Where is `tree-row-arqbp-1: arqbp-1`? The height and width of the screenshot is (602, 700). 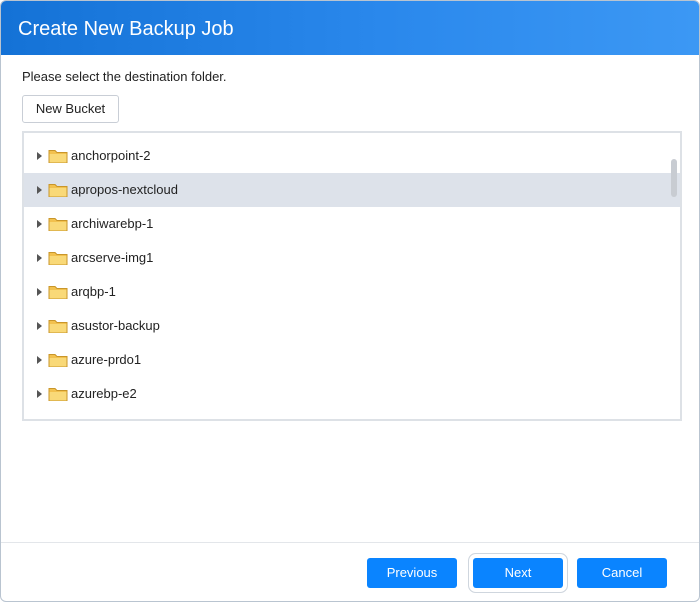
tree-row-arqbp-1: arqbp-1 is located at coordinates (352, 292).